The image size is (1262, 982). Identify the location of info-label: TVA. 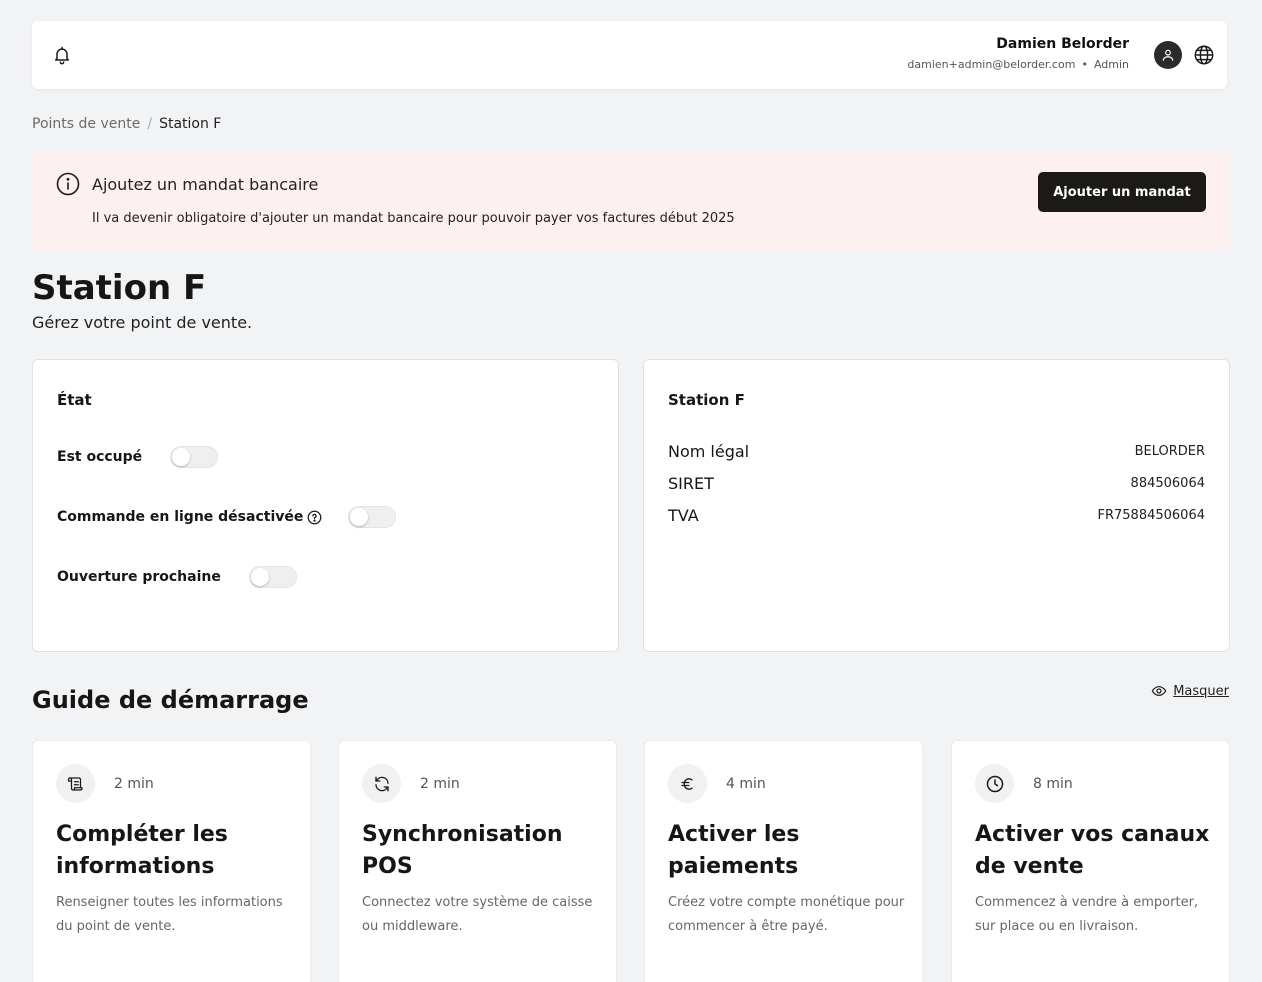
(683, 515).